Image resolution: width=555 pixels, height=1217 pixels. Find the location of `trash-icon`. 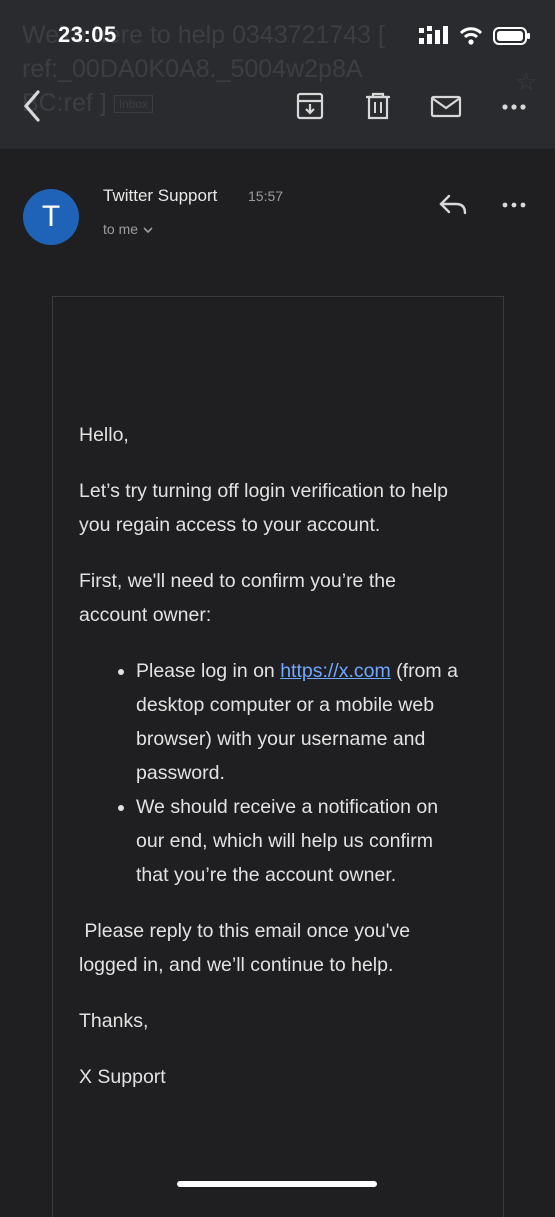

trash-icon is located at coordinates (378, 106).